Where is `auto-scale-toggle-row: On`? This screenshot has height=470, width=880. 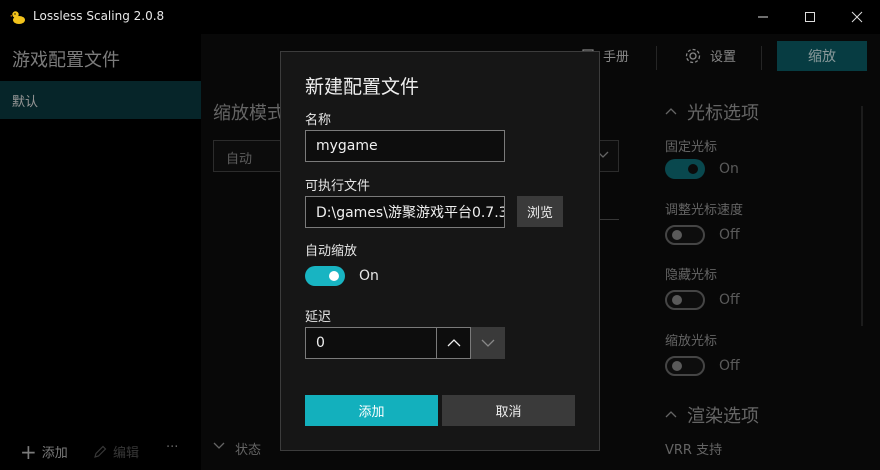
auto-scale-toggle-row: On is located at coordinates (342, 276).